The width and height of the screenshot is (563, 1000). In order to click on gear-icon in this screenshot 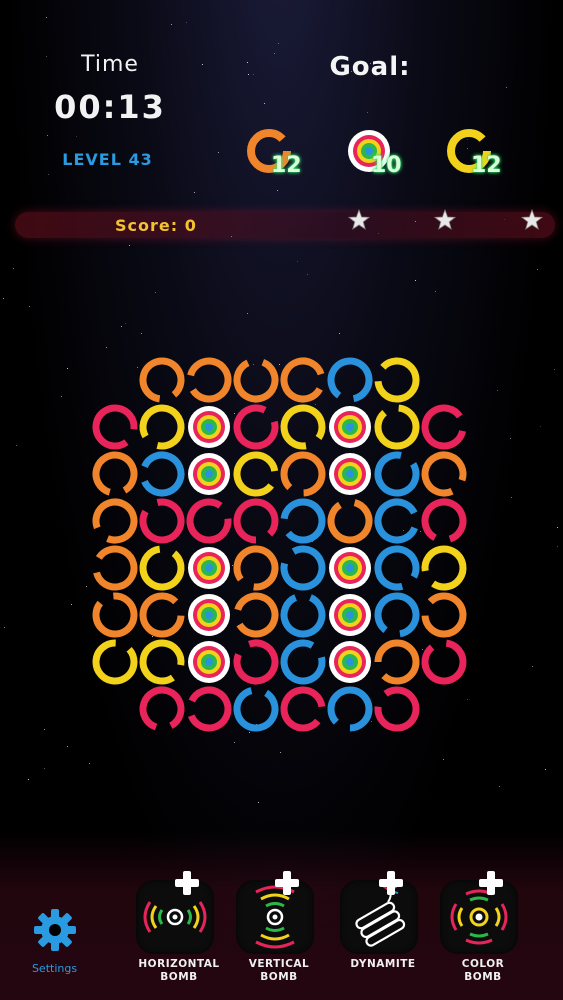, I will do `click(54, 930)`.